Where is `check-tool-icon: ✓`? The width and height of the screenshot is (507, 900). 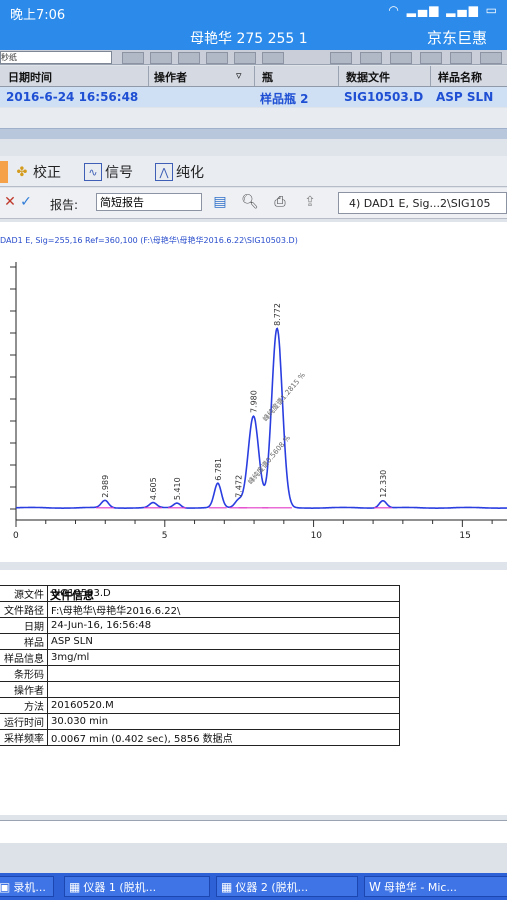
check-tool-icon: ✓ is located at coordinates (26, 202).